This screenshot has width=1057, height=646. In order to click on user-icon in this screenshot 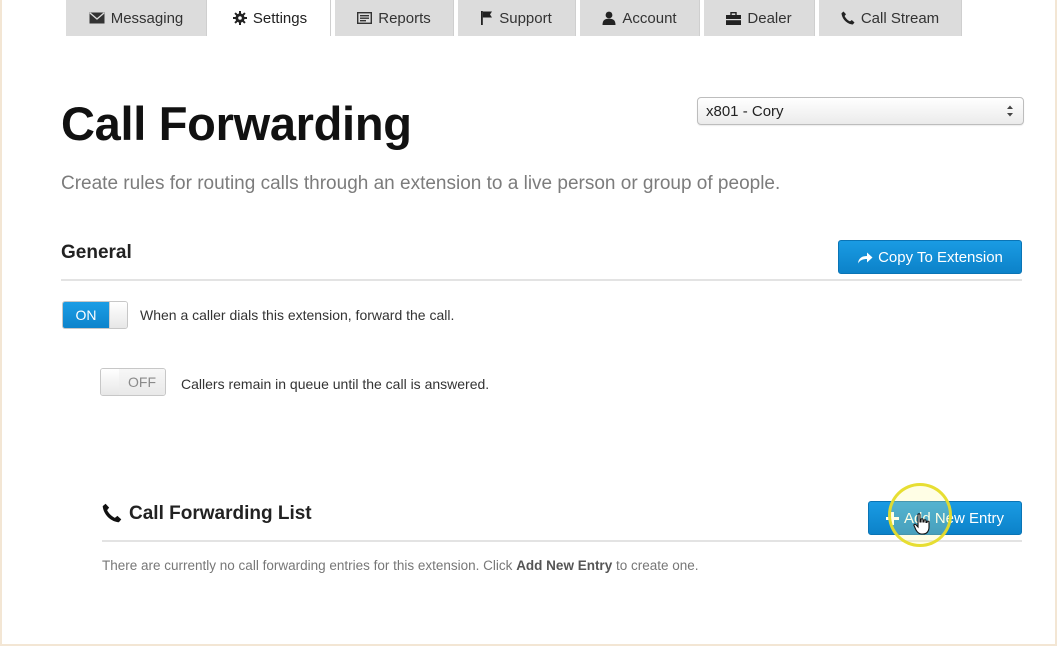, I will do `click(609, 18)`.